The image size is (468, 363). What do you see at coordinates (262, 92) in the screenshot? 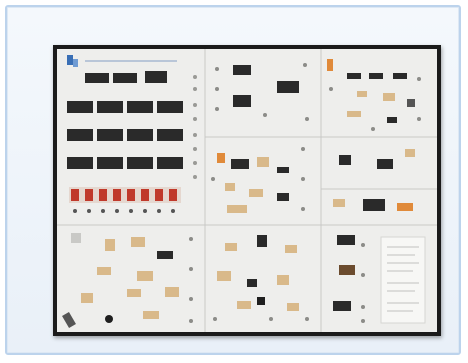
I see `top-middle-section` at bounding box center [262, 92].